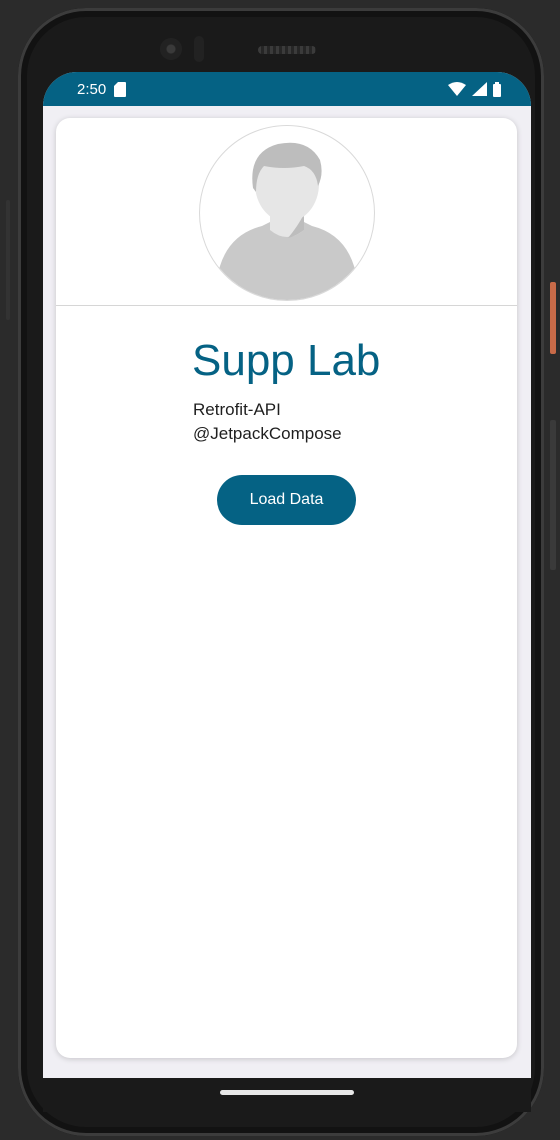 This screenshot has height=1140, width=560. Describe the element at coordinates (120, 89) in the screenshot. I see `sd-card-icon` at that location.